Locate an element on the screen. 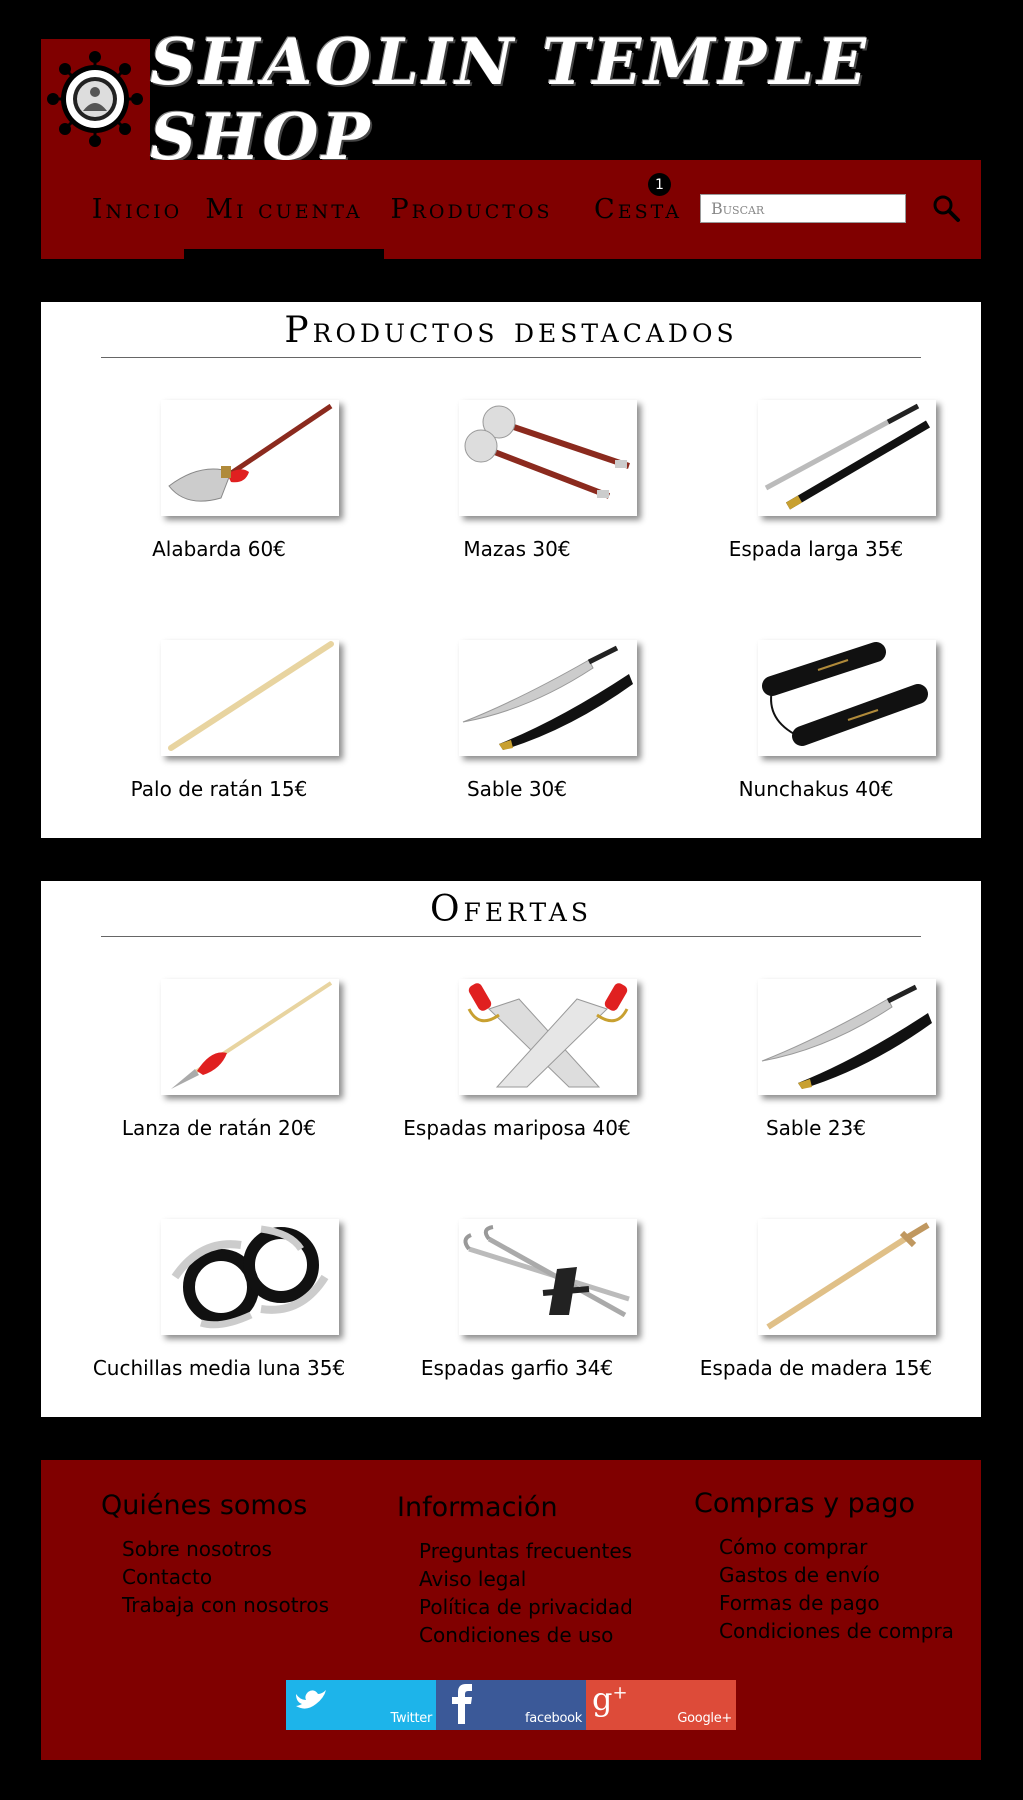  product-card: Espada larga 35€ is located at coordinates (816, 485).